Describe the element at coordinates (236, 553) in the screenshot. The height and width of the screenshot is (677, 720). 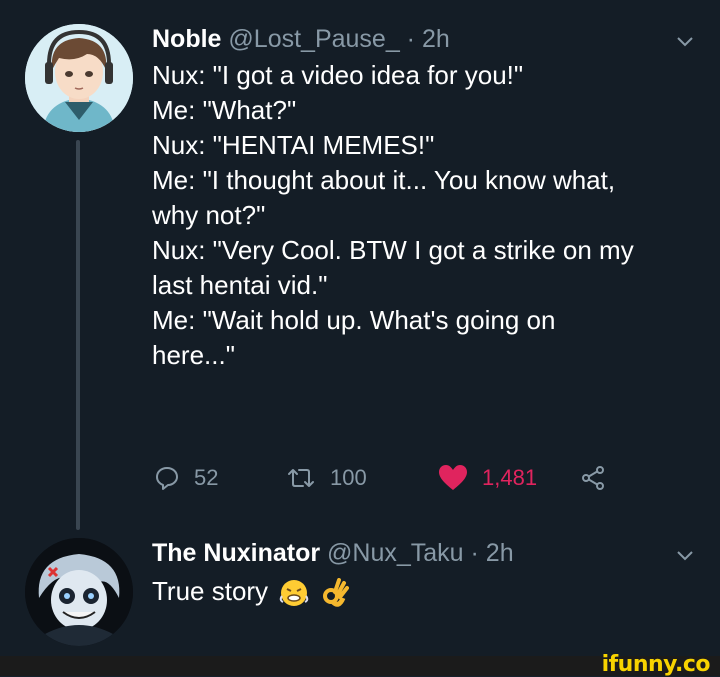
I see `display-name: The Nuxinator` at that location.